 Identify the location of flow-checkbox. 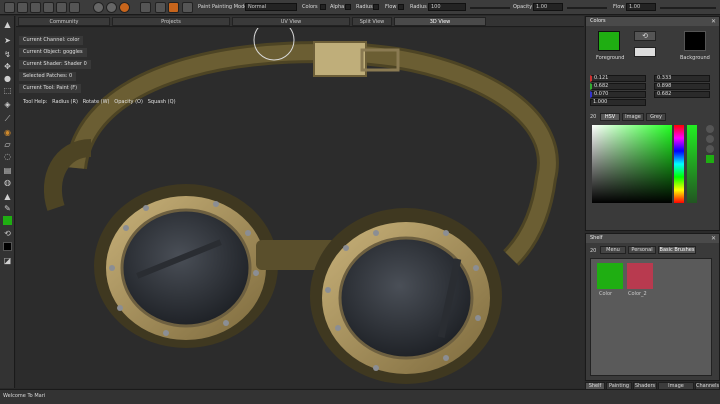
(401, 7).